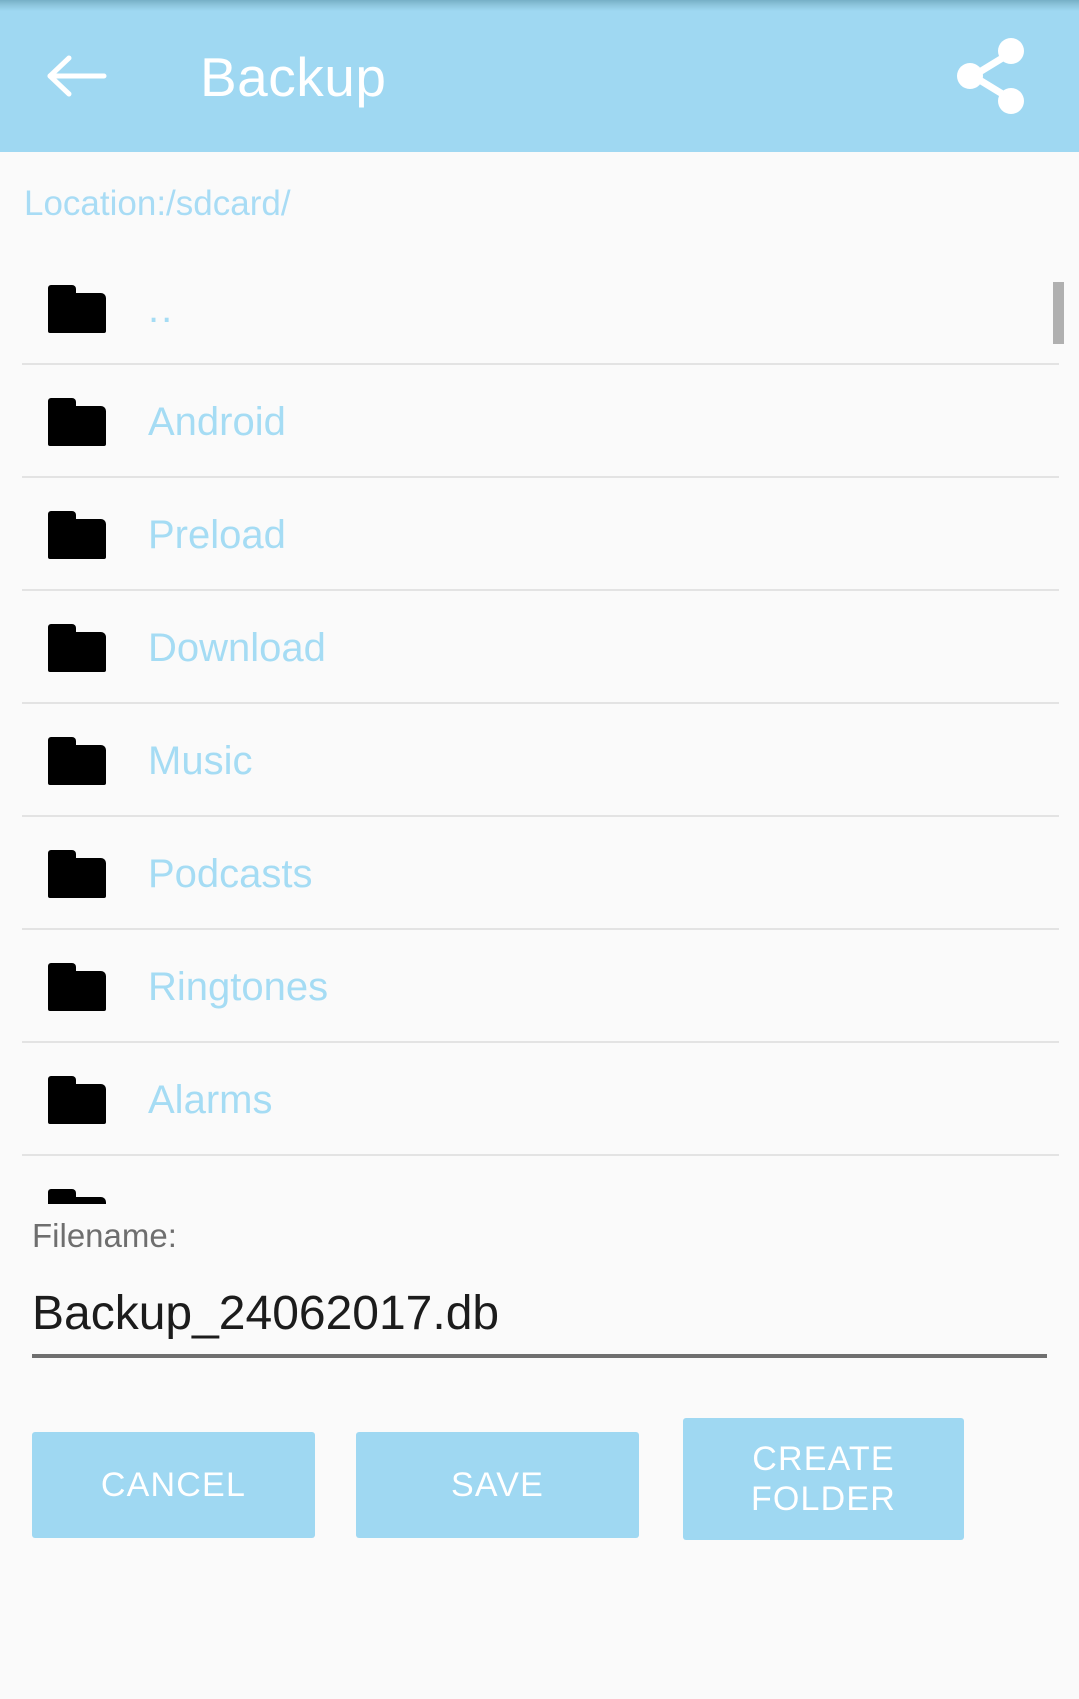 This screenshot has height=1699, width=1079. What do you see at coordinates (161, 308) in the screenshot?
I see `list-item-label: ..` at bounding box center [161, 308].